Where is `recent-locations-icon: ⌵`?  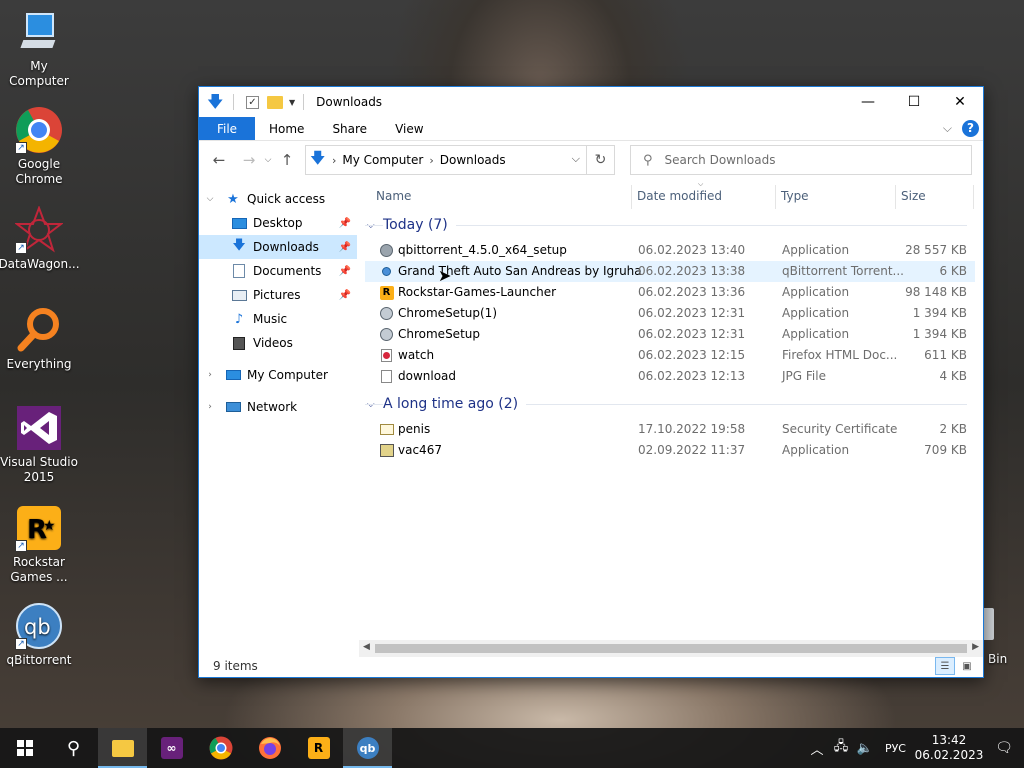
recent-locations-icon: ⌵ is located at coordinates (268, 160).